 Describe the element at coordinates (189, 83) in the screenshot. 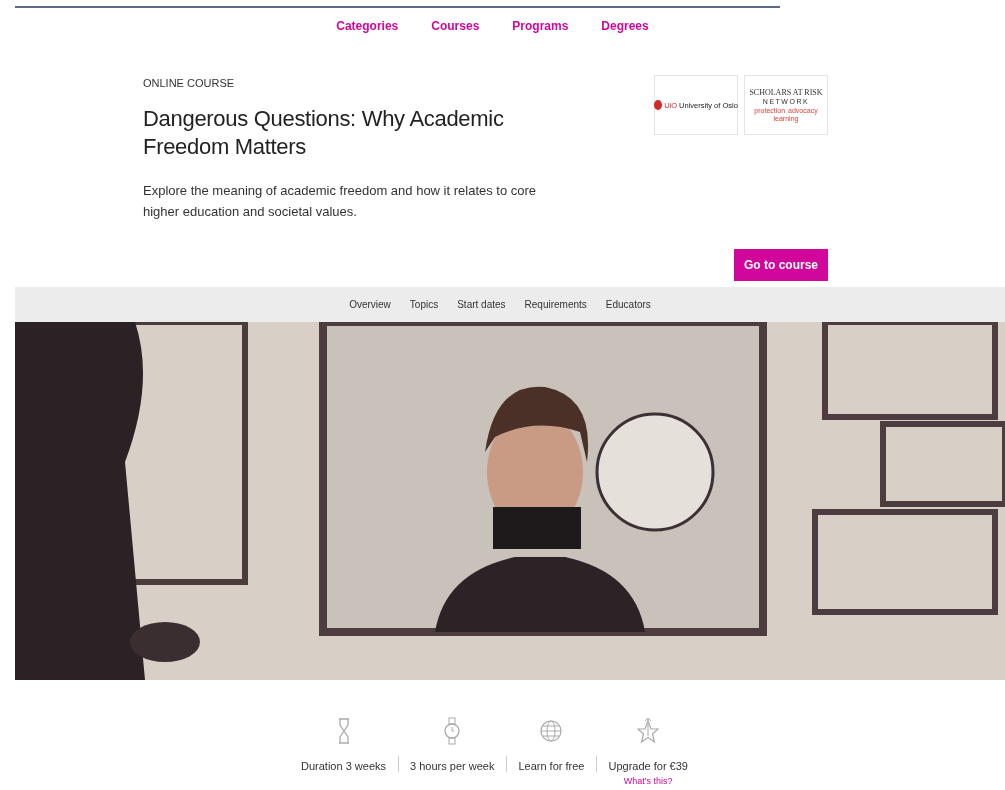

I see `eyebrow-label: ONLINE COURSE` at that location.